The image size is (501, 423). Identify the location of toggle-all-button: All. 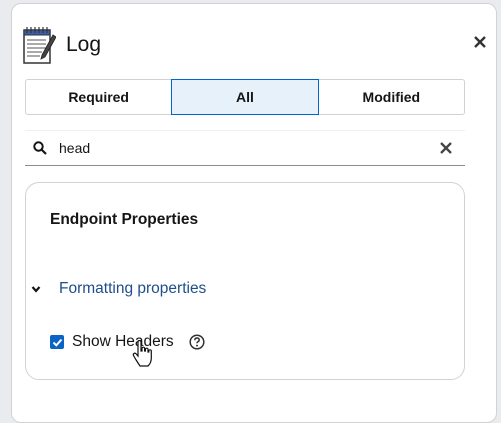
(245, 97).